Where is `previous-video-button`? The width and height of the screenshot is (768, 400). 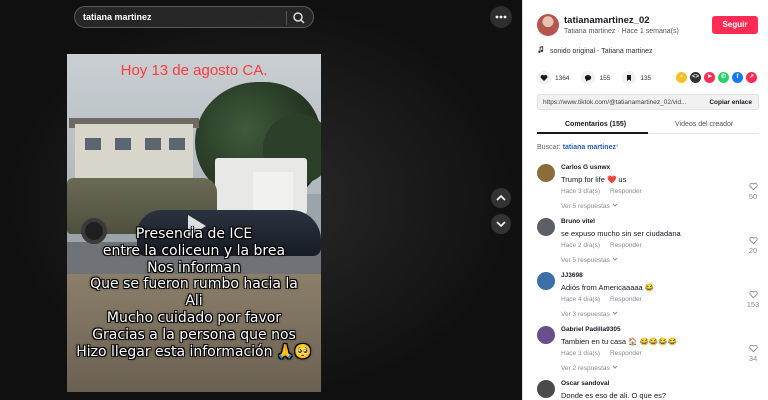
previous-video-button is located at coordinates (501, 198).